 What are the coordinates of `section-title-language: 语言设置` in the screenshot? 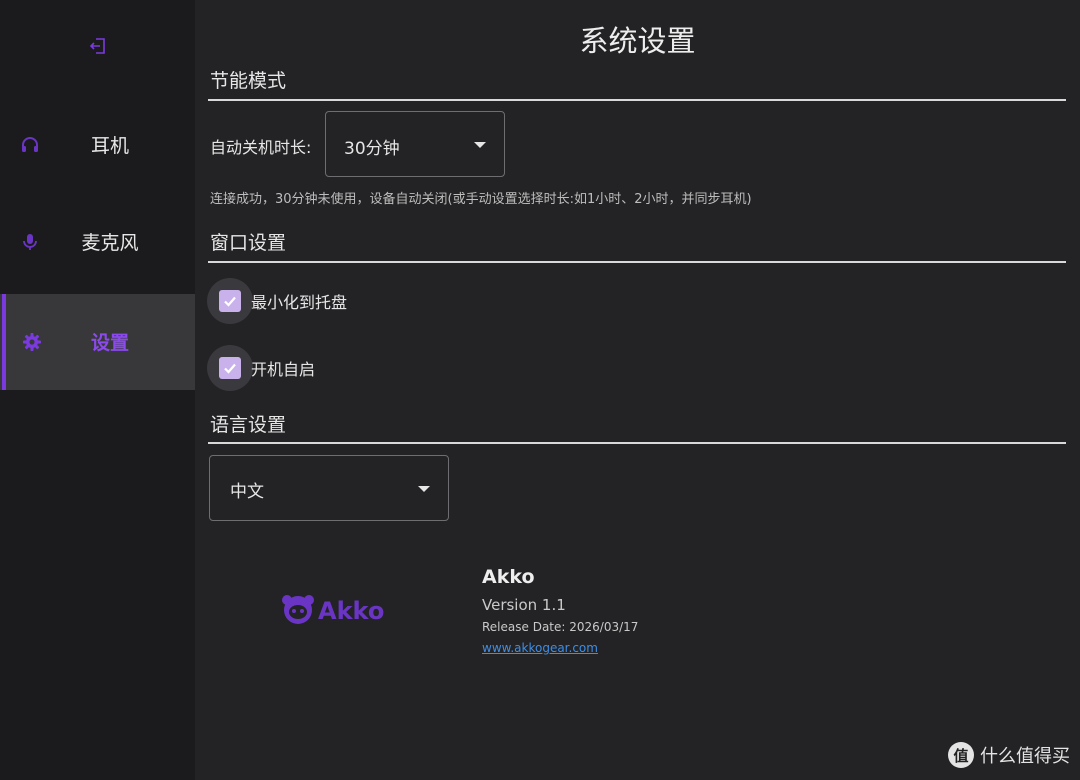 It's located at (248, 425).